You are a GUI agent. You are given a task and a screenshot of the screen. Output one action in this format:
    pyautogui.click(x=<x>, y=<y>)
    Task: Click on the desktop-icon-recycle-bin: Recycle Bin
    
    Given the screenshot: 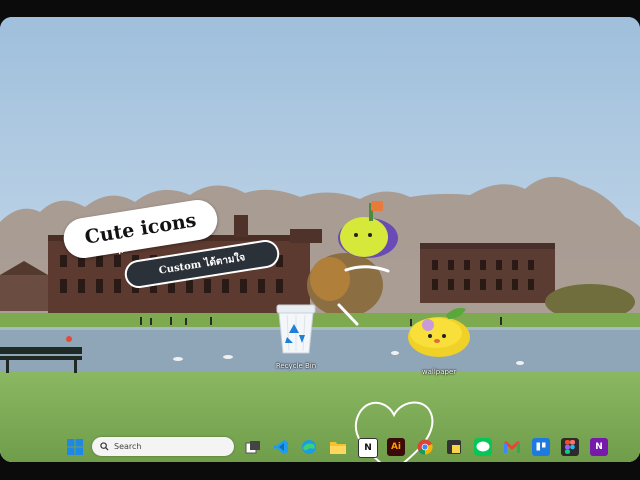 What is the action you would take?
    pyautogui.click(x=296, y=335)
    